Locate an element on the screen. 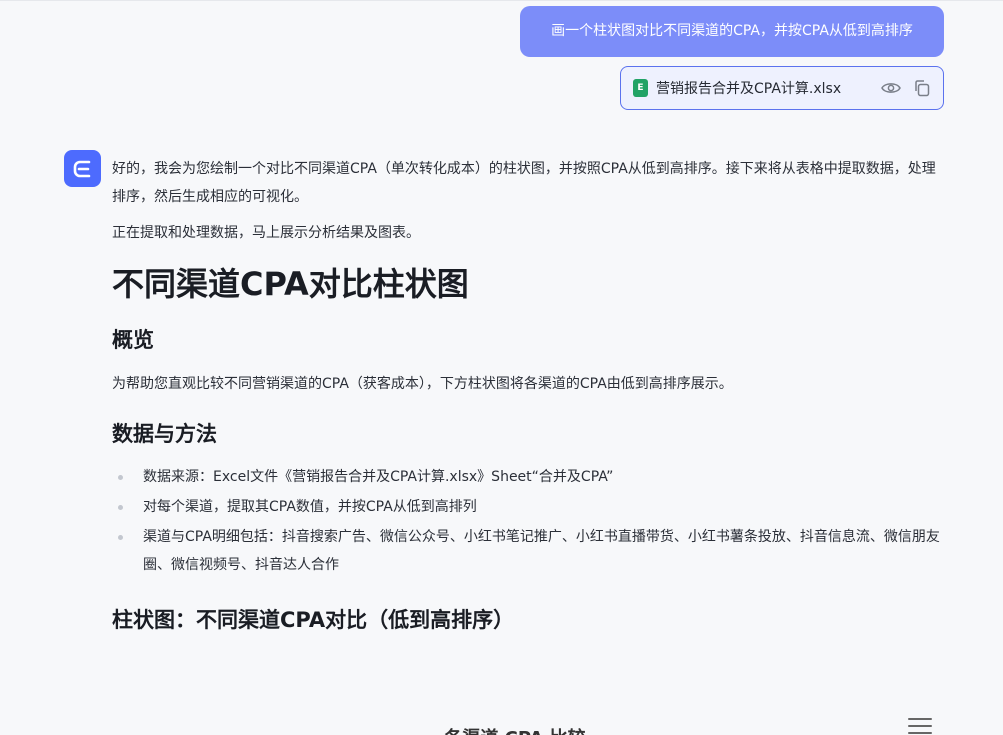 The image size is (1003, 735). report-title: 不同渠道CPA对比柱状图 is located at coordinates (290, 284).